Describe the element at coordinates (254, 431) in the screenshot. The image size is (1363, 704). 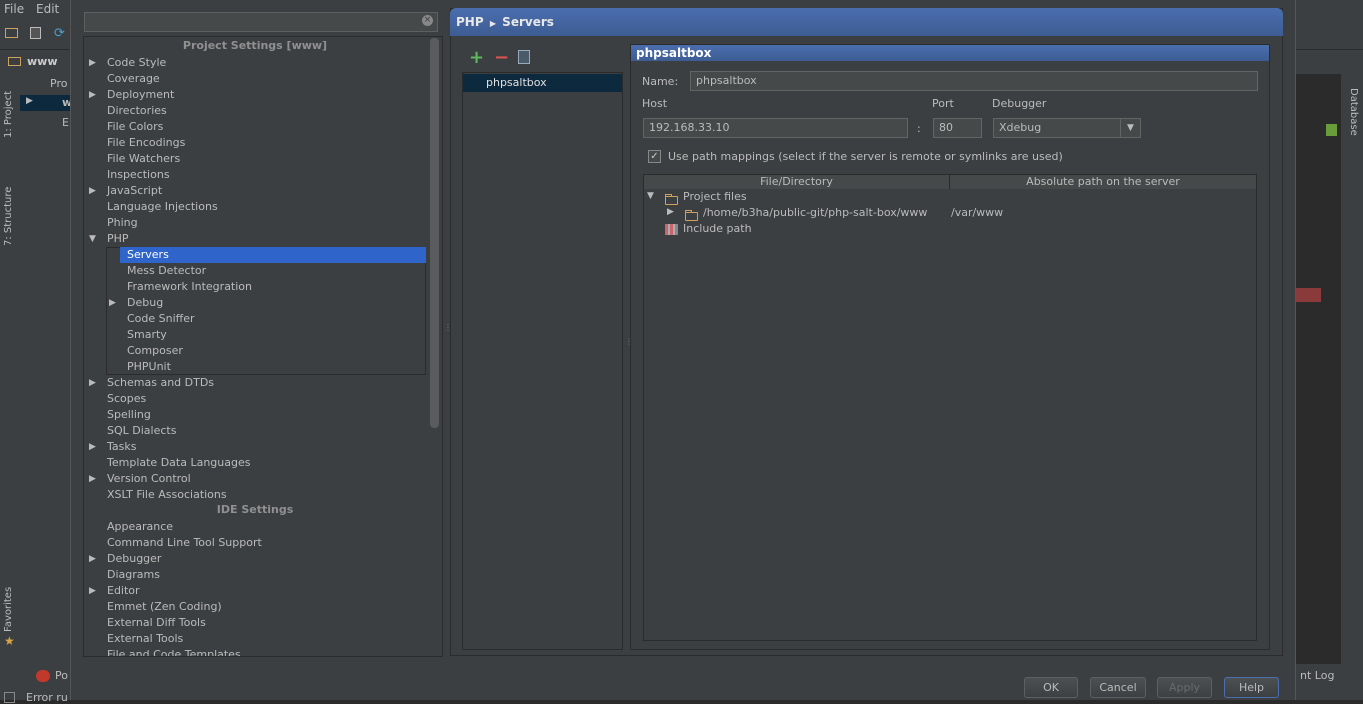
I see `settings-item-sql-dialects: SQL Dialects` at that location.